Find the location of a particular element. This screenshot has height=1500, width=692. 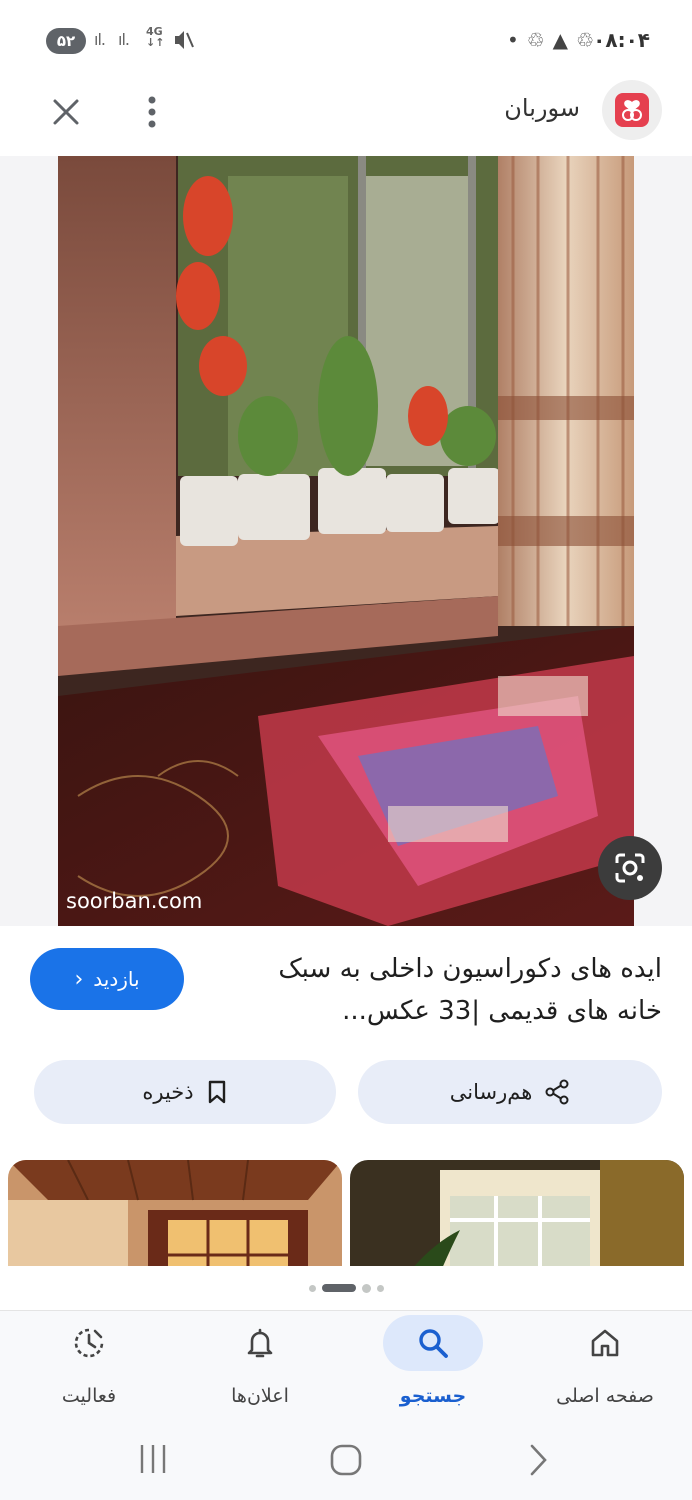

app-header: سوربان is located at coordinates (346, 118).